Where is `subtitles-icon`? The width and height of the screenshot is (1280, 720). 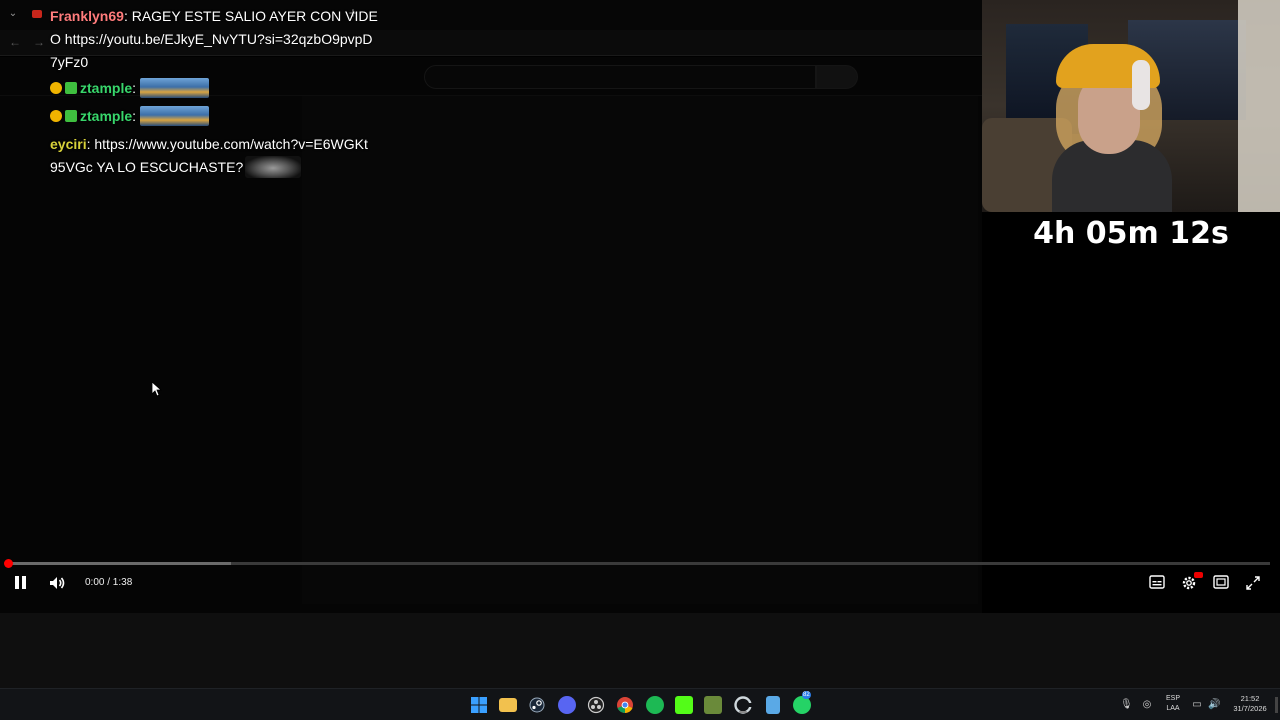 subtitles-icon is located at coordinates (1157, 582).